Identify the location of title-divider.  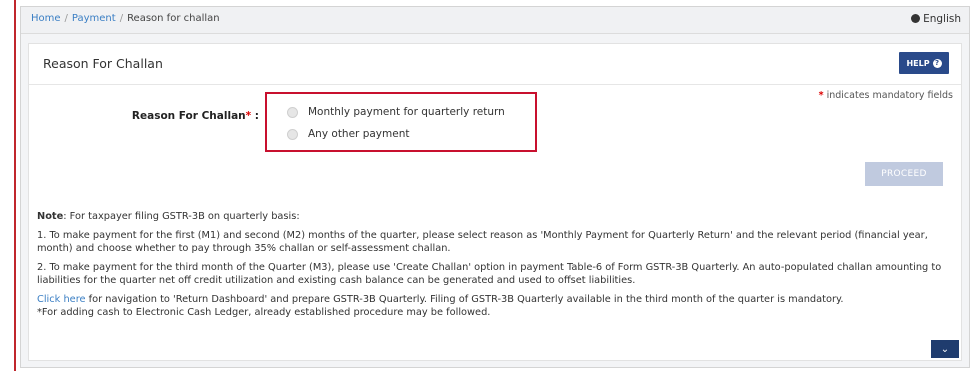
(495, 84).